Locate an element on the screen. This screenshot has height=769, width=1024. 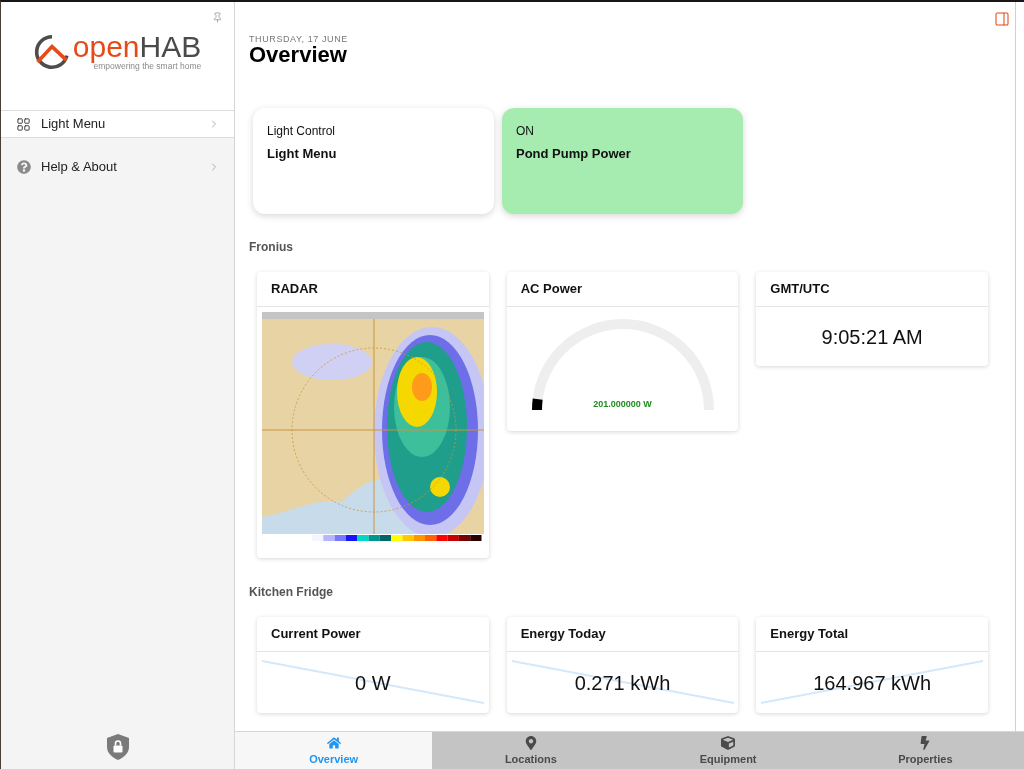
logo-tagline: empowering the smart home is located at coordinates (147, 66).